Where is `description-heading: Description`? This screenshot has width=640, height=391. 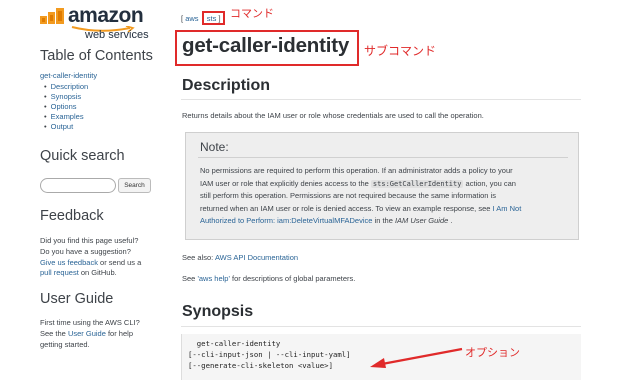 description-heading: Description is located at coordinates (226, 85).